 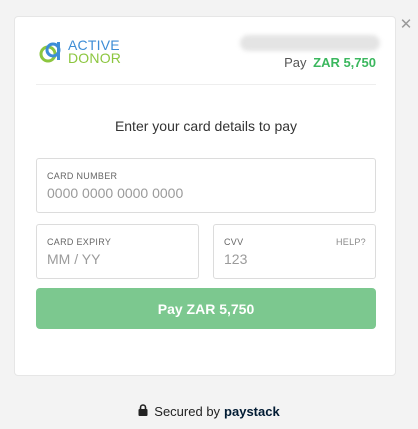 I want to click on logo-line2: DONOR, so click(x=95, y=58).